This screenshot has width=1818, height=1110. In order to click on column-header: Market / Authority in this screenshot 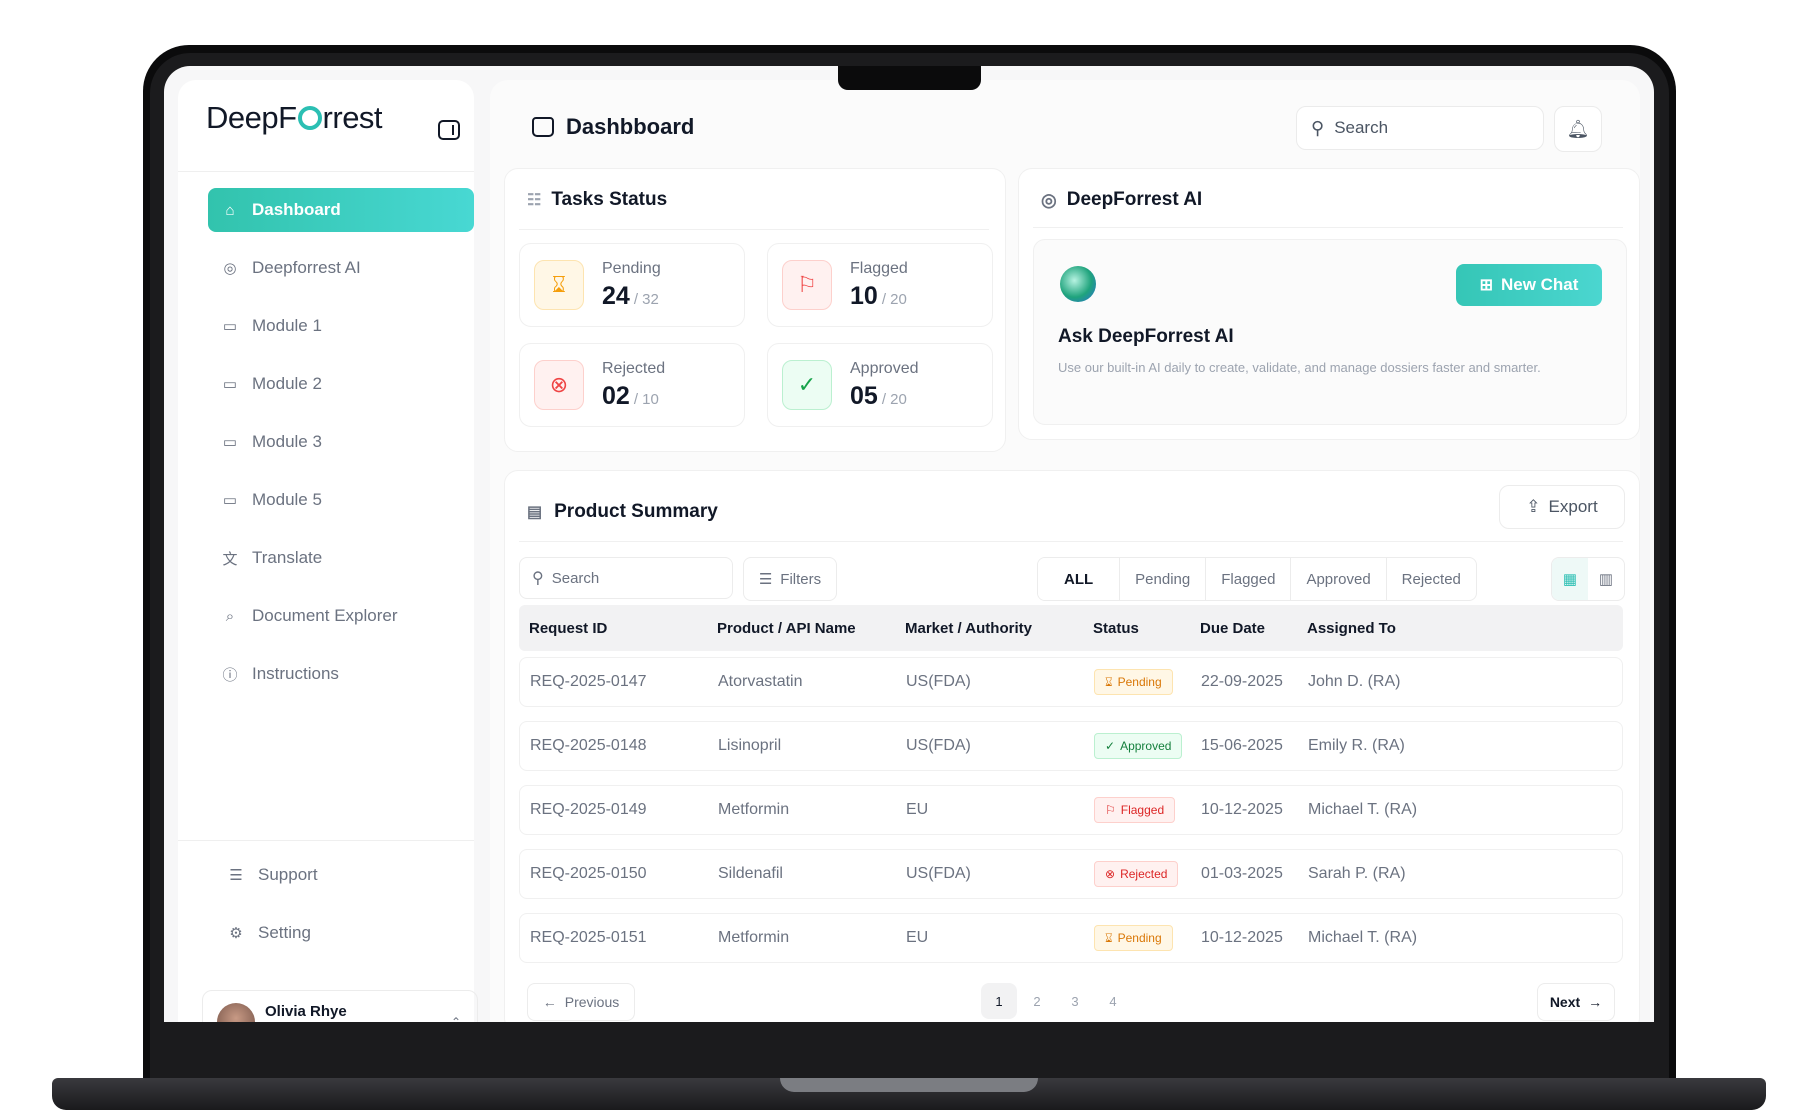, I will do `click(968, 628)`.